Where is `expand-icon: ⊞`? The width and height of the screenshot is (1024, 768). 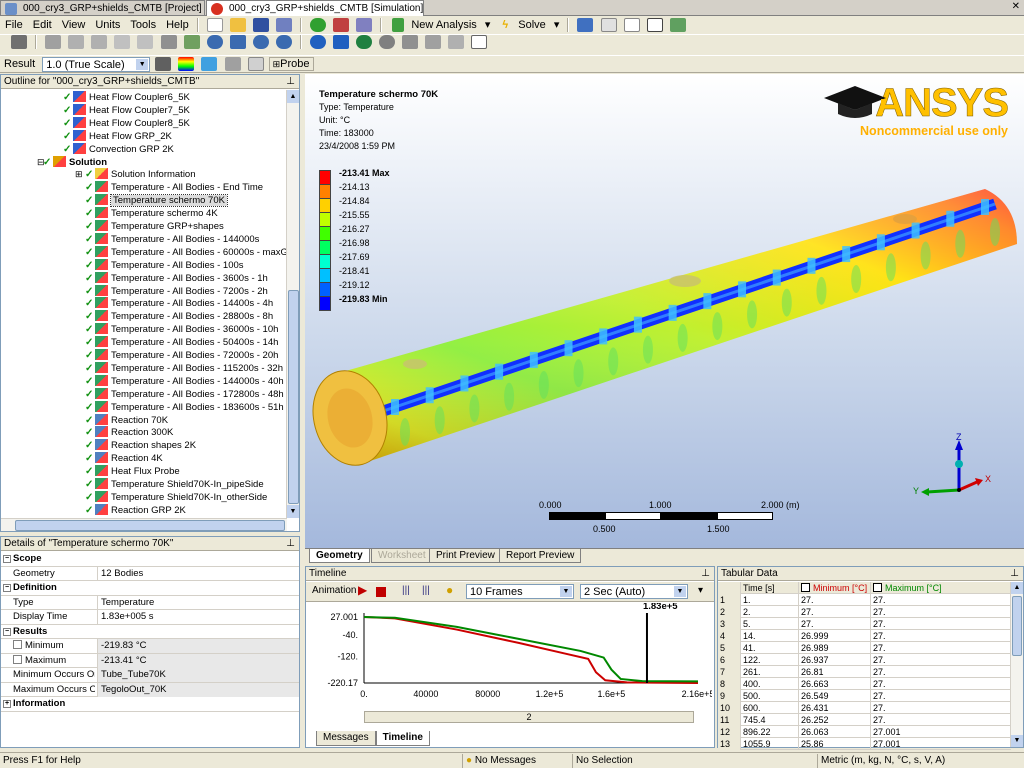
expand-icon: ⊞ is located at coordinates (79, 174).